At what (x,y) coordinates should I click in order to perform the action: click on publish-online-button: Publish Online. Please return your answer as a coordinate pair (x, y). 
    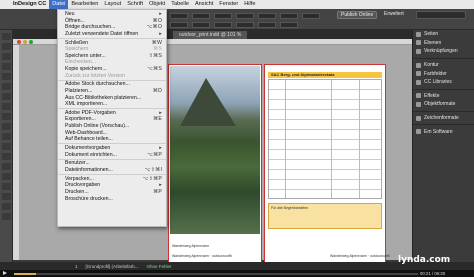
    Looking at the image, I should click on (357, 15).